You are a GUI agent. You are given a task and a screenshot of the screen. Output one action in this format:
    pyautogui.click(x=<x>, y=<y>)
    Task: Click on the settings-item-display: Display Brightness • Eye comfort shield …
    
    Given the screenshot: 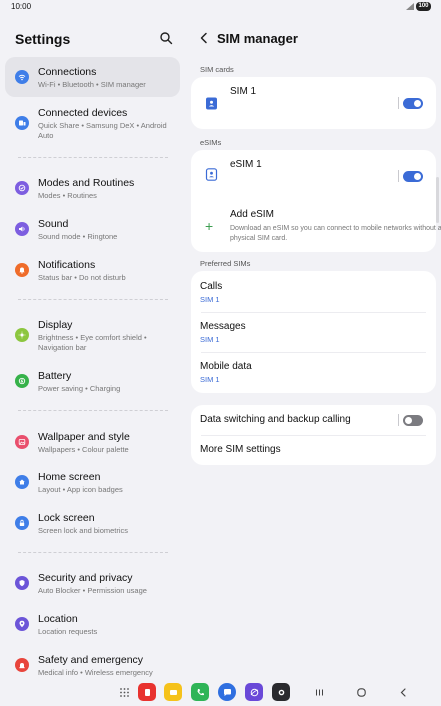 What is the action you would take?
    pyautogui.click(x=92, y=336)
    